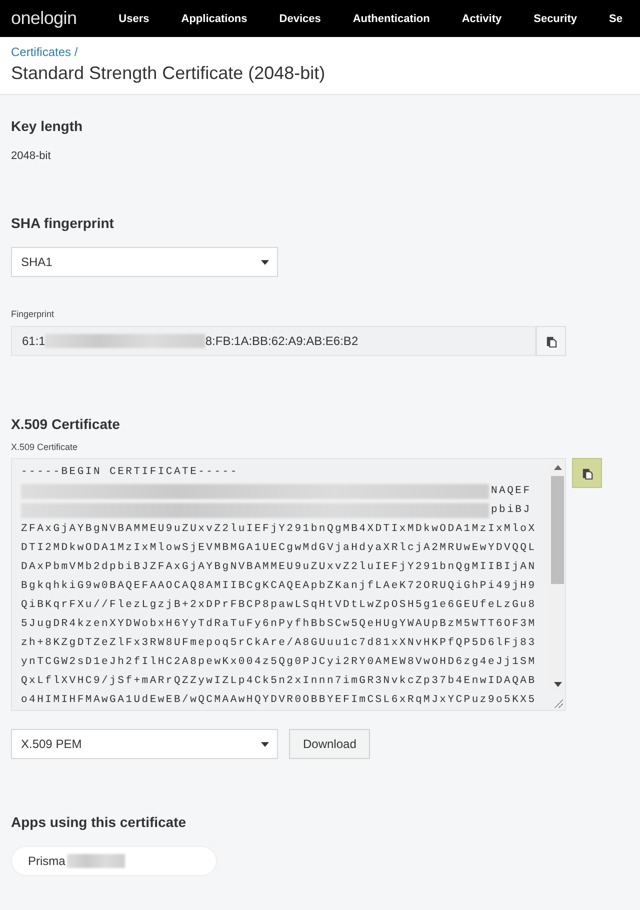 This screenshot has width=640, height=910. I want to click on nav-link: Devices, so click(300, 18).